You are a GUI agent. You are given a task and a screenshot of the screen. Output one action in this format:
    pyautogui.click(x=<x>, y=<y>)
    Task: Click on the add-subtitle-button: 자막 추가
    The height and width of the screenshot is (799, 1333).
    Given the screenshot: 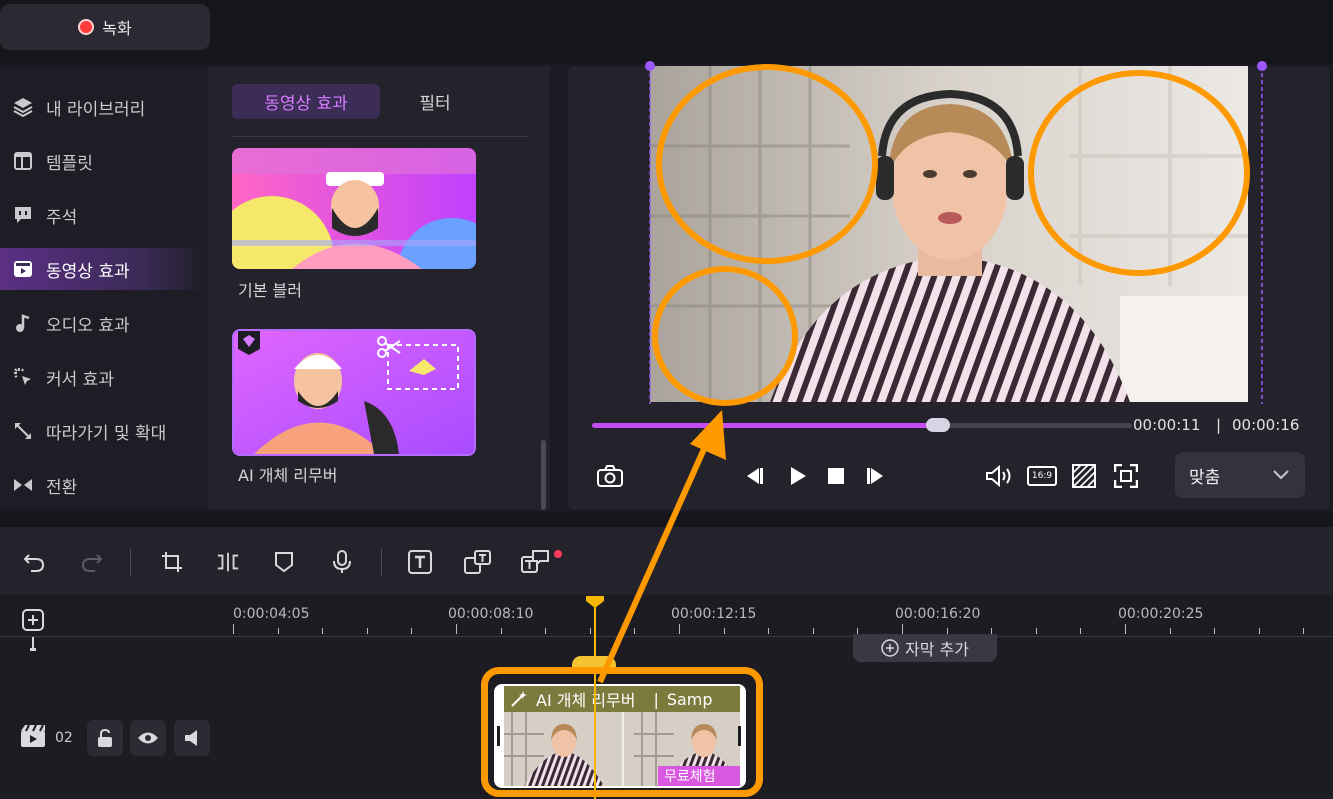 What is the action you would take?
    pyautogui.click(x=925, y=648)
    